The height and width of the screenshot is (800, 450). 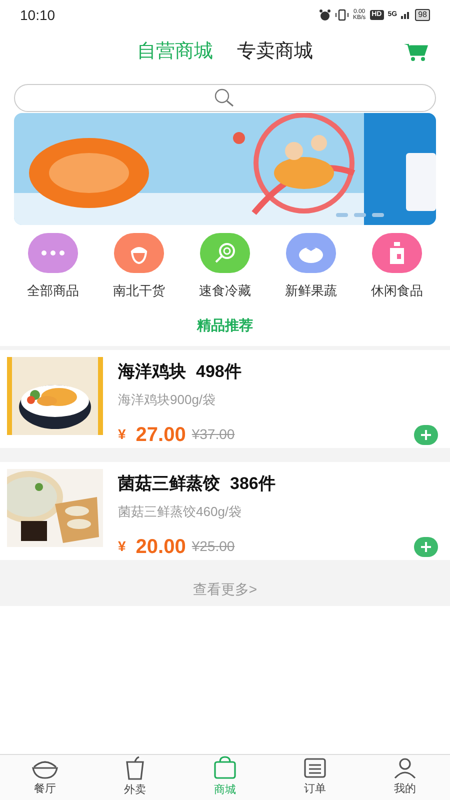 I want to click on vibrate-icon, so click(x=341, y=15).